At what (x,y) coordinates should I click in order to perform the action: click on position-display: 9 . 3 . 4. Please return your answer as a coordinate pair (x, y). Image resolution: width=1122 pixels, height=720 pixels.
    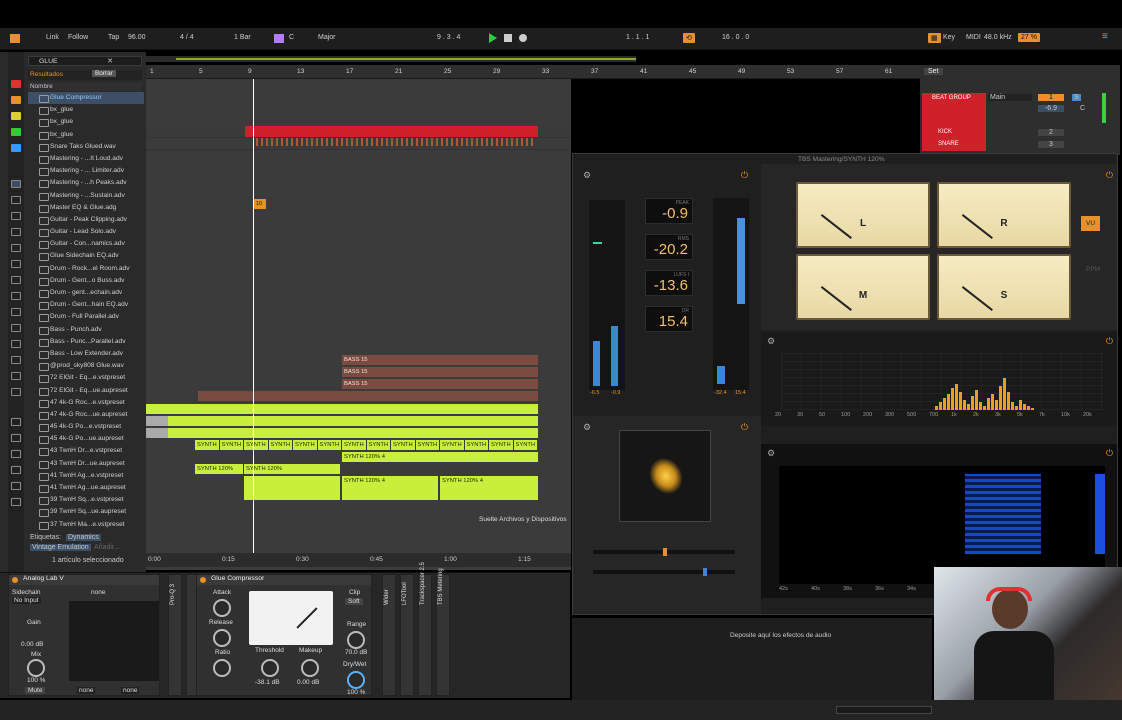
    Looking at the image, I should click on (448, 37).